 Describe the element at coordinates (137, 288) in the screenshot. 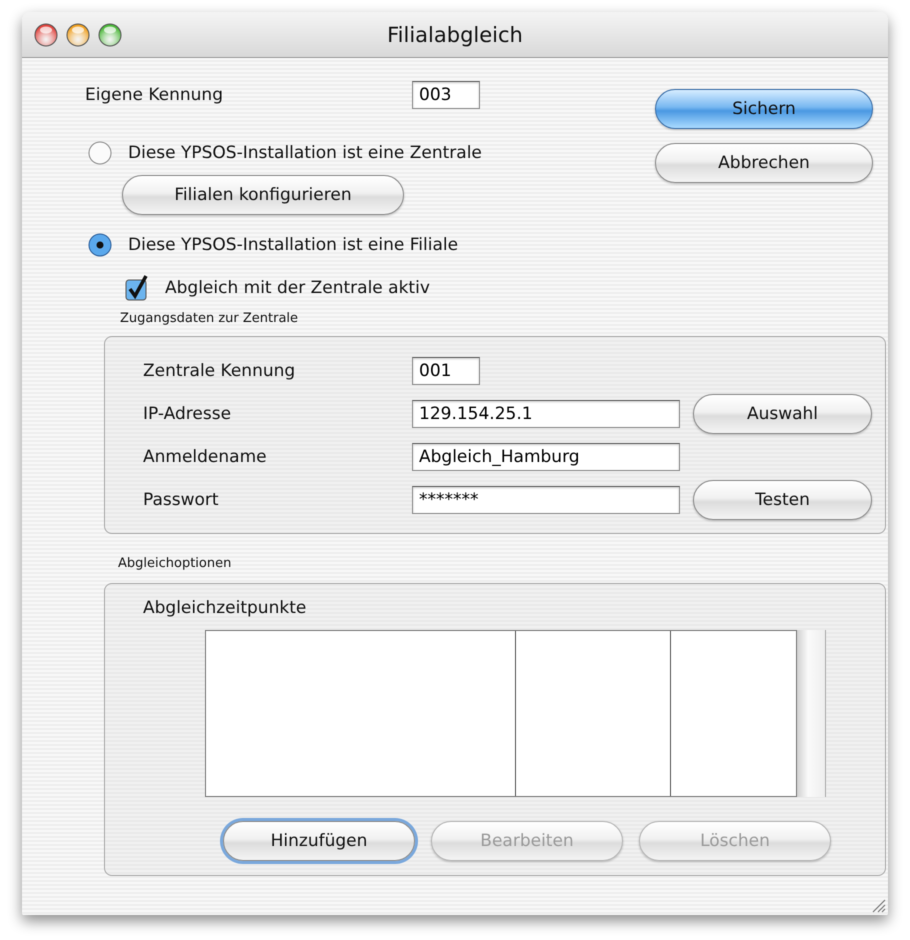

I see `checkbox` at that location.